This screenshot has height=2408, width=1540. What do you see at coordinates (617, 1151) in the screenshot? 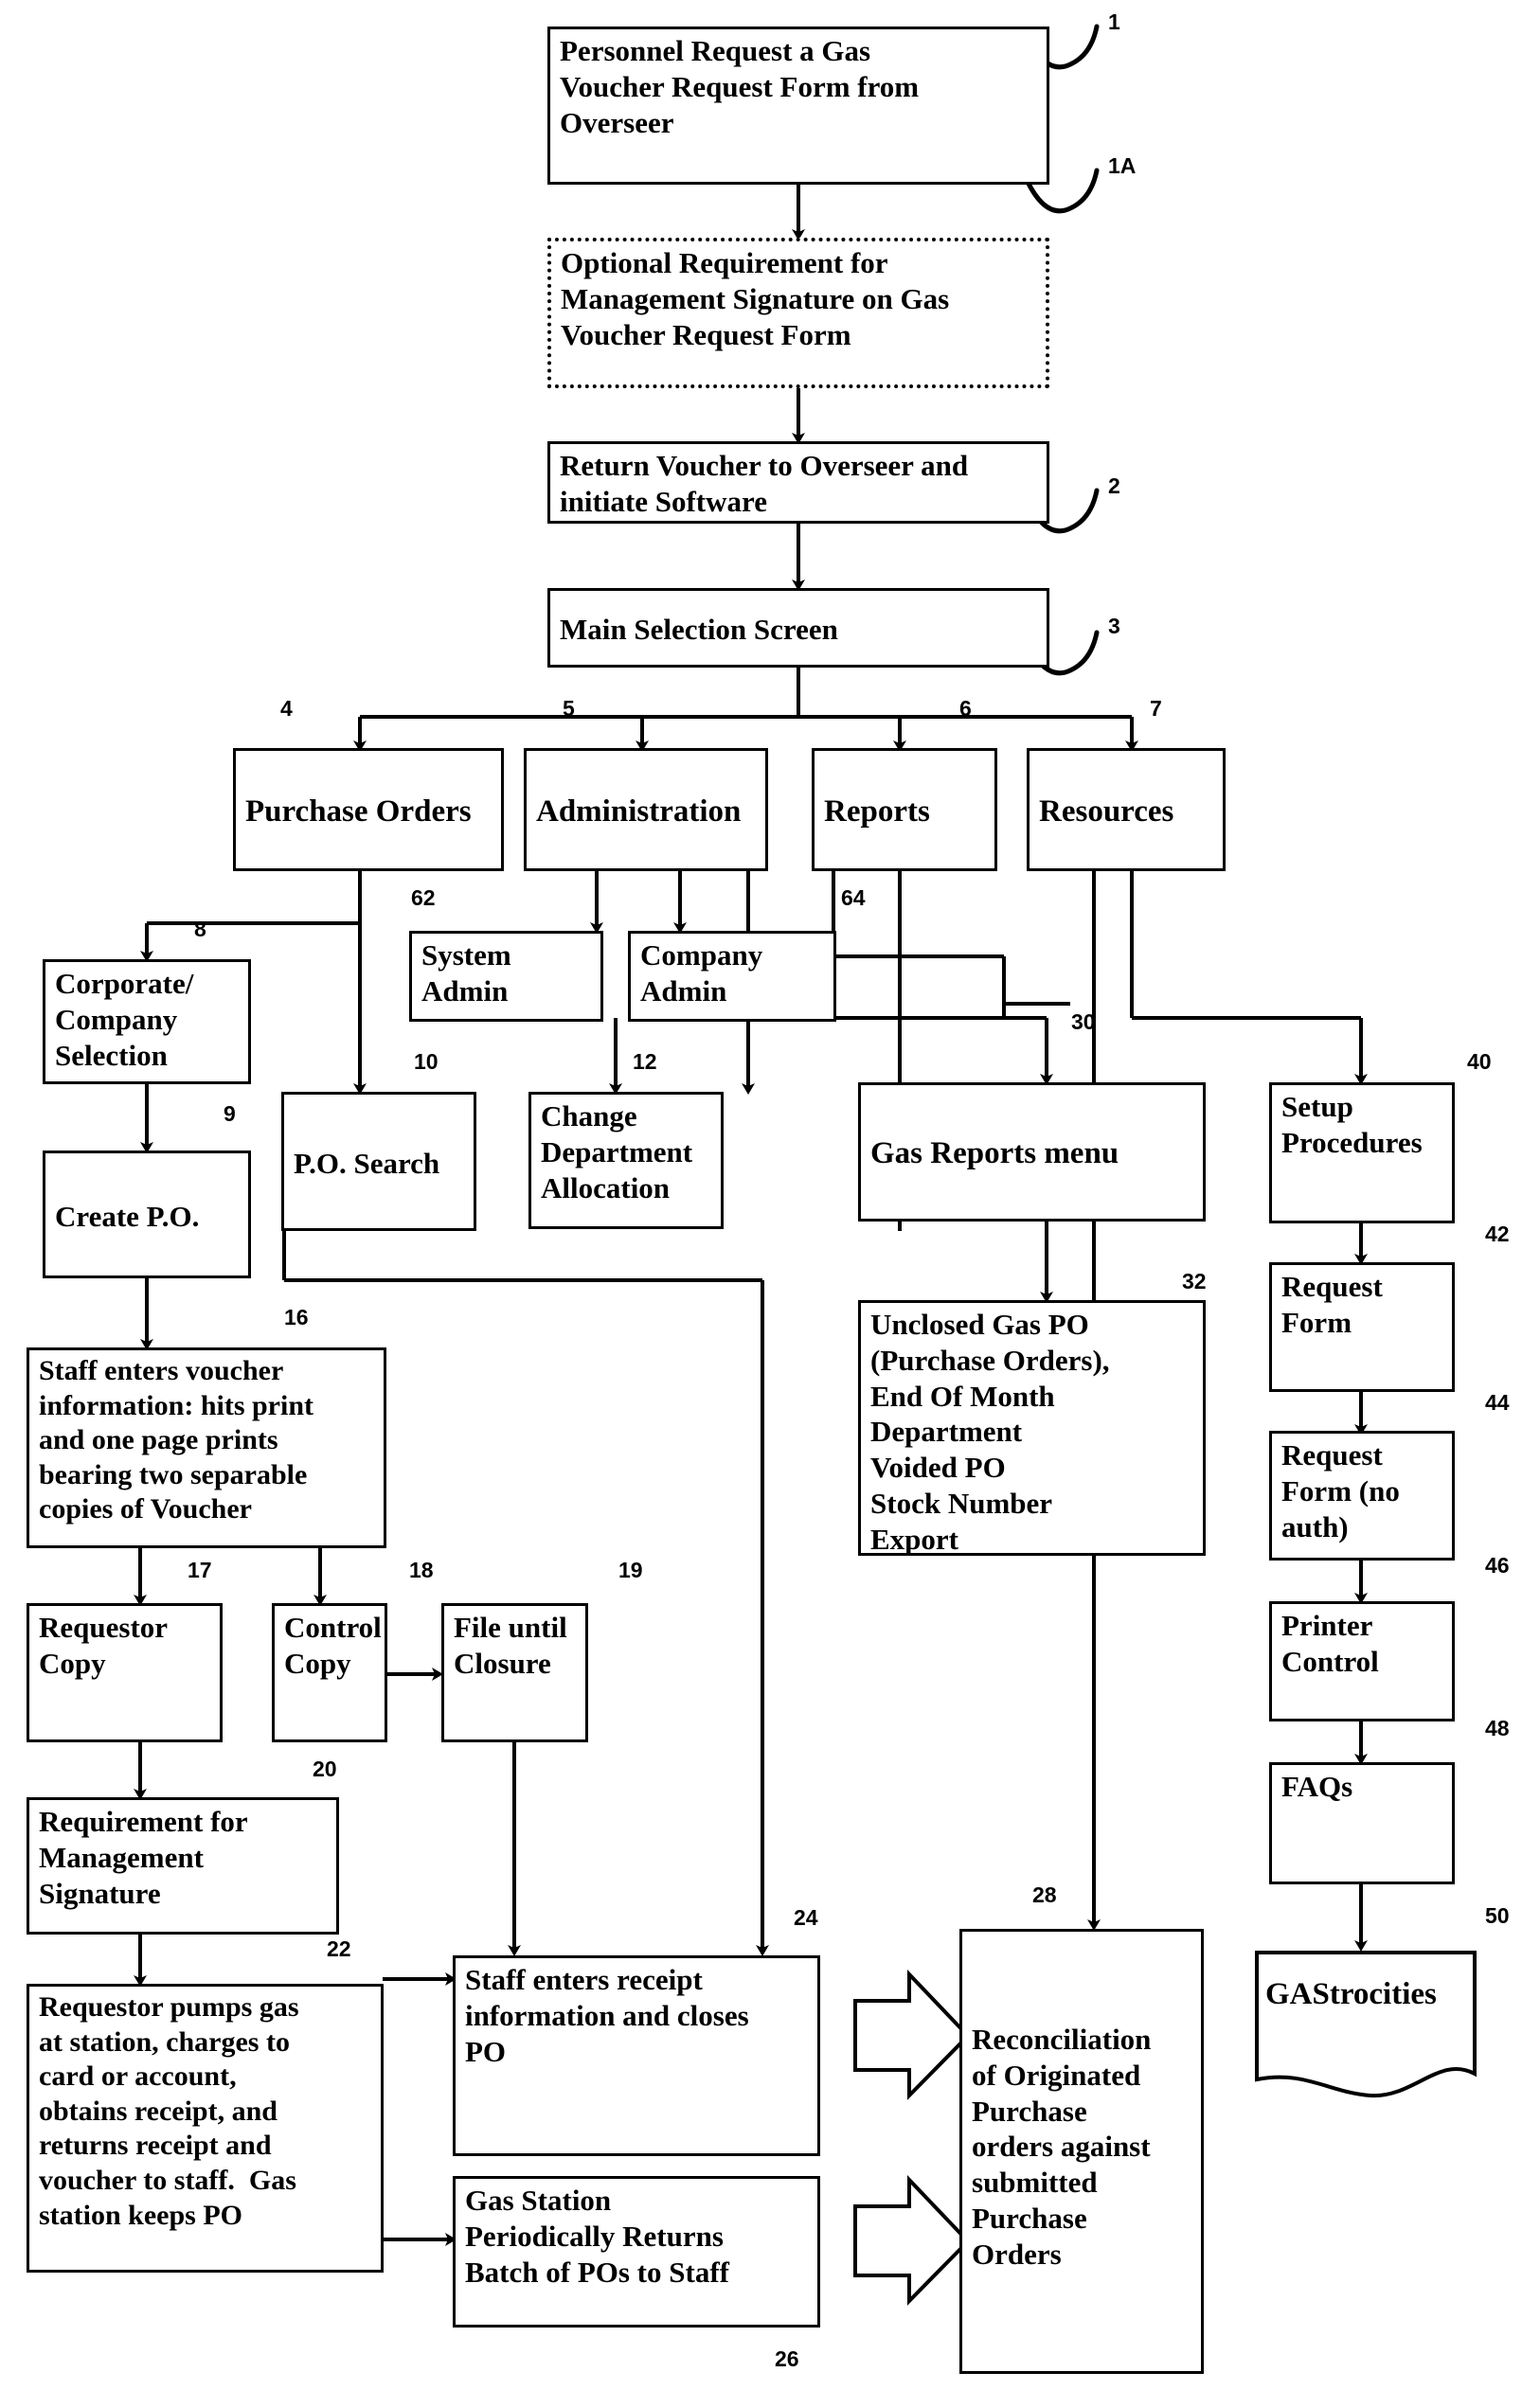
I see `node-label: Change Department Allocation` at bounding box center [617, 1151].